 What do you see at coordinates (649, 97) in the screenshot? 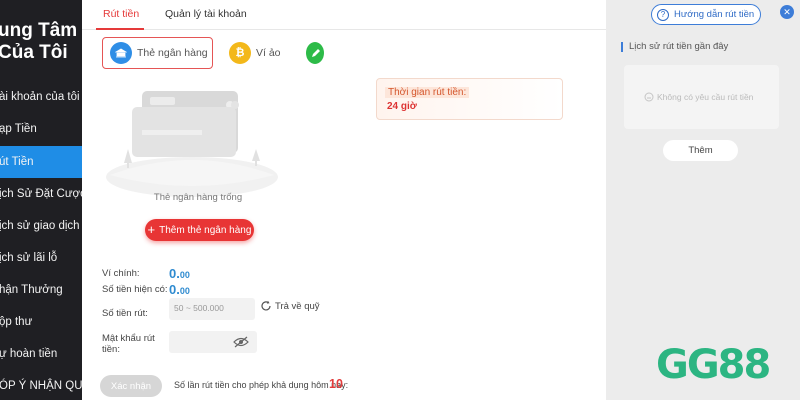
I see `empty-box-icon` at bounding box center [649, 97].